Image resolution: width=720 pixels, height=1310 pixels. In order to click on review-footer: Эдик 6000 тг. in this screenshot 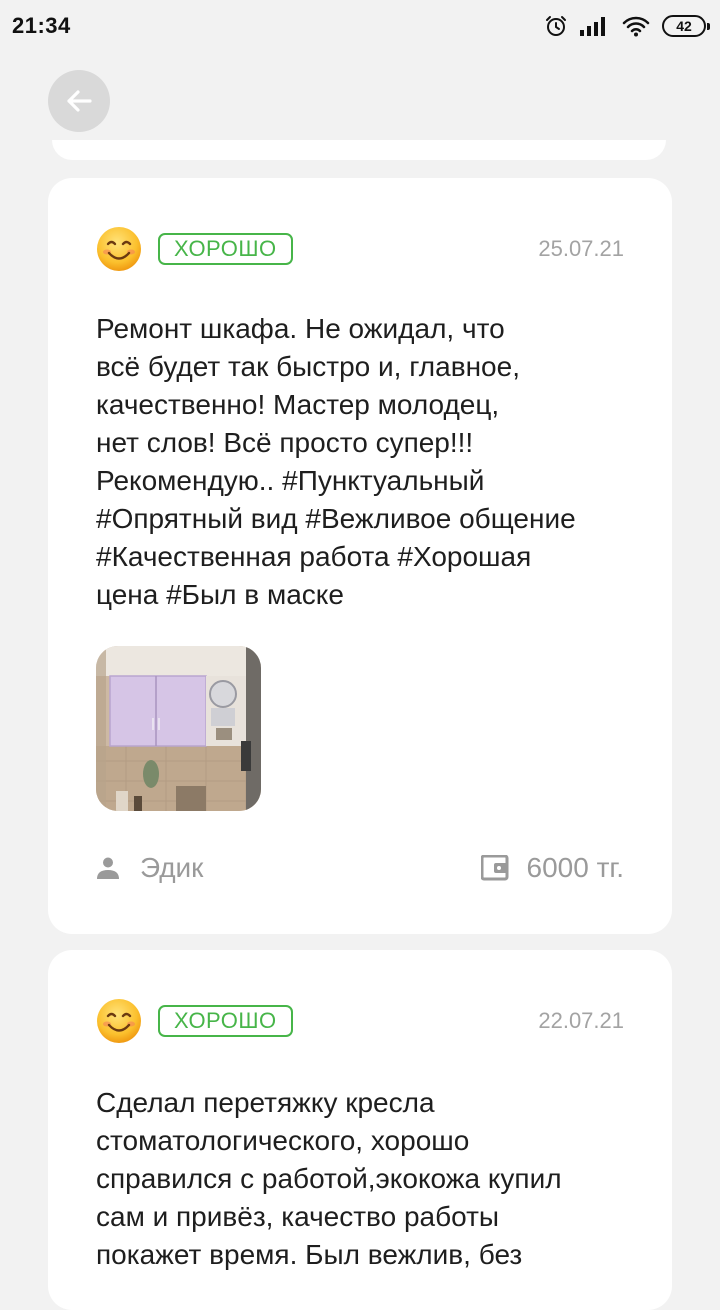, I will do `click(360, 868)`.